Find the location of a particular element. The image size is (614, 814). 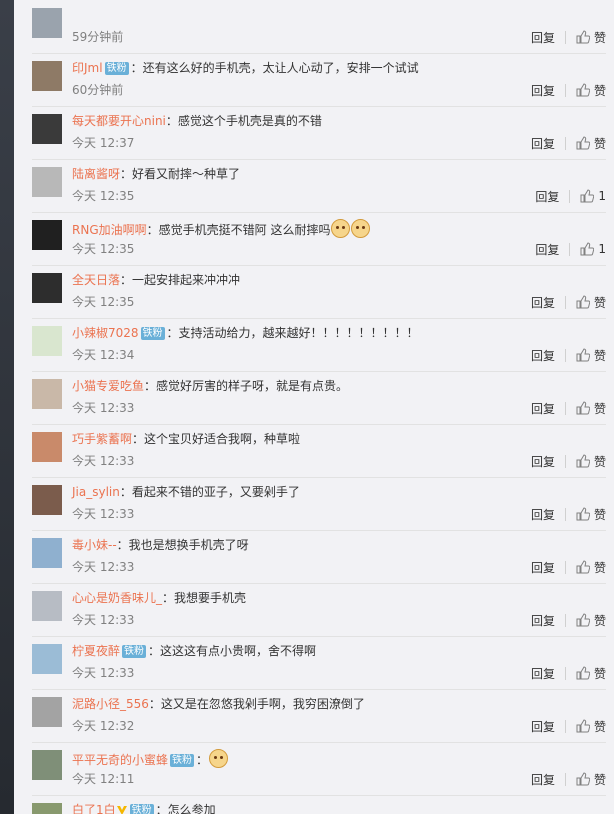

comment-item: 全天日落：一起安排起来冲冲冲 今天 12:35 回复 赞 is located at coordinates (319, 292).